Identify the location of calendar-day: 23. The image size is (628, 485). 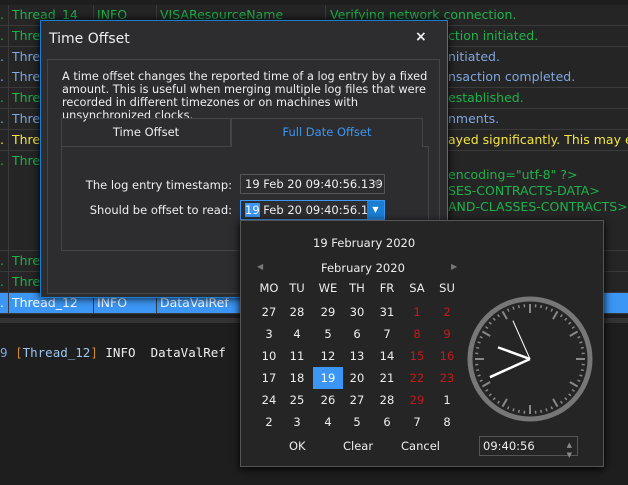
(447, 378).